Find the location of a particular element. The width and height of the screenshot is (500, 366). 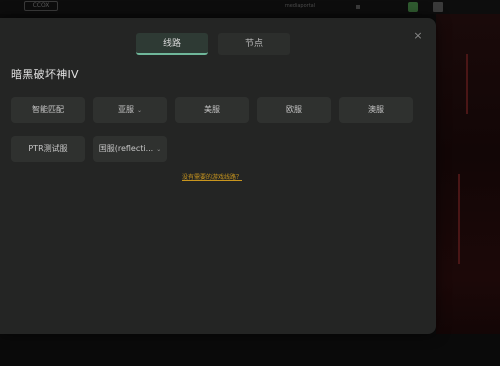

background-logo: CCOX is located at coordinates (41, 6).